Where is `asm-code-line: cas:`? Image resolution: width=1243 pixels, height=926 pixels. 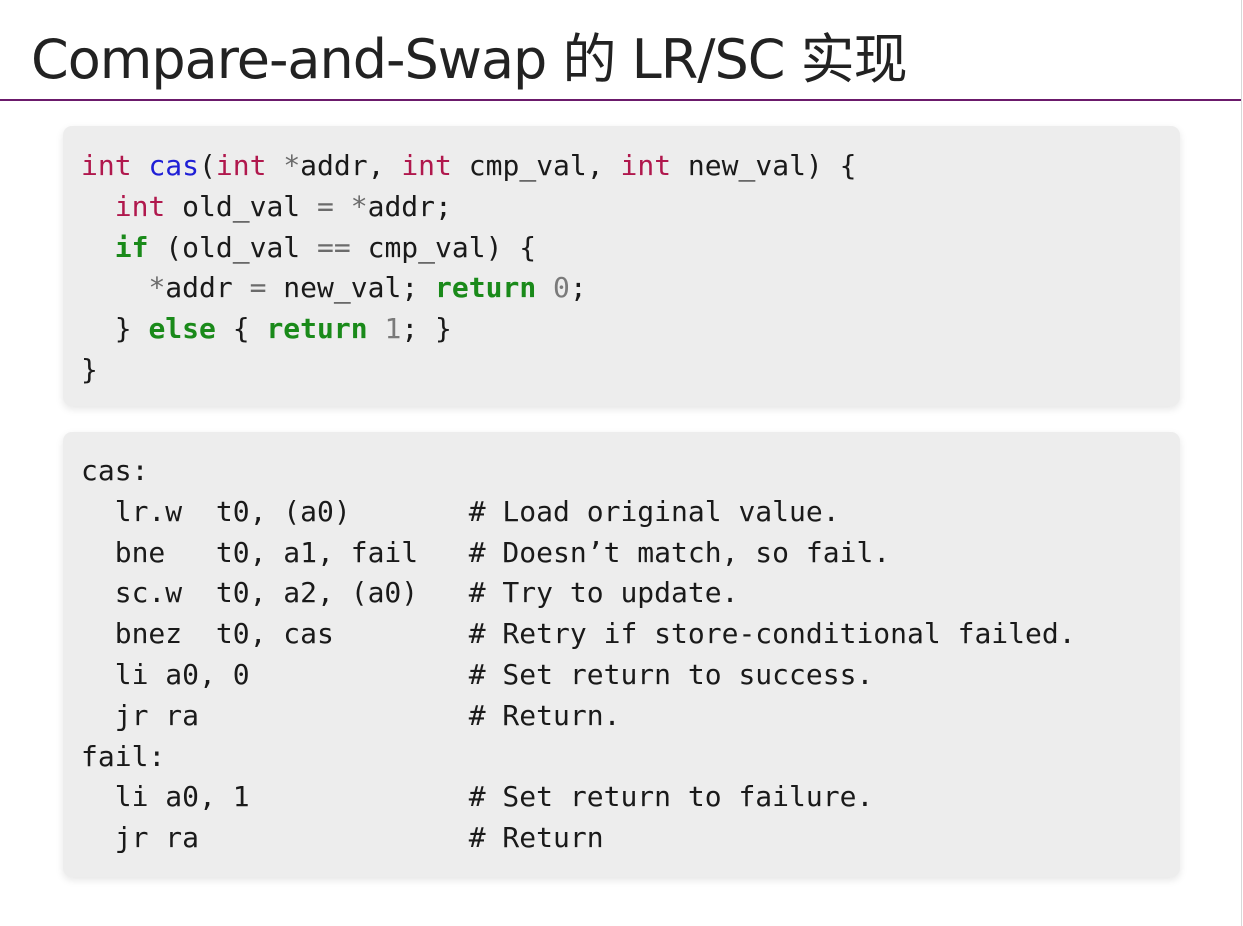
asm-code-line: cas: is located at coordinates (115, 470).